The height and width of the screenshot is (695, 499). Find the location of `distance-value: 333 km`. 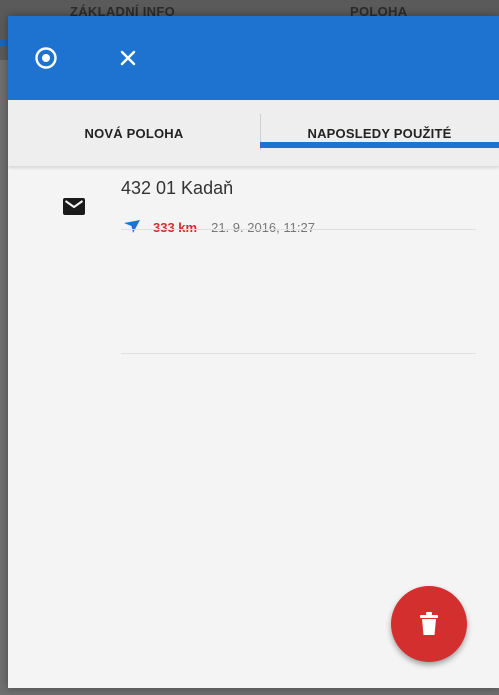

distance-value: 333 km is located at coordinates (175, 227).